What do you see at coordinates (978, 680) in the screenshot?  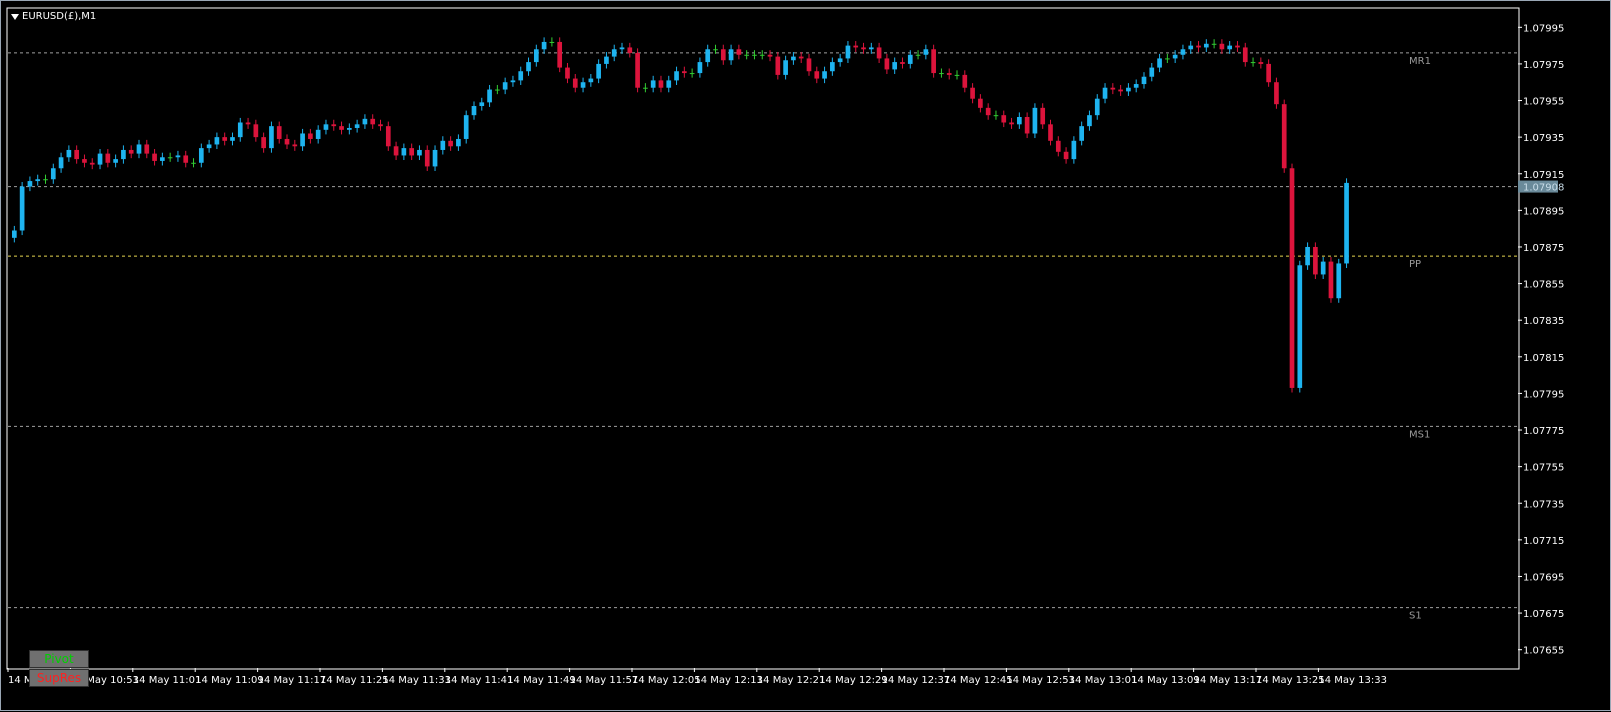 I see `x-tick-label: 14 May 12:45` at bounding box center [978, 680].